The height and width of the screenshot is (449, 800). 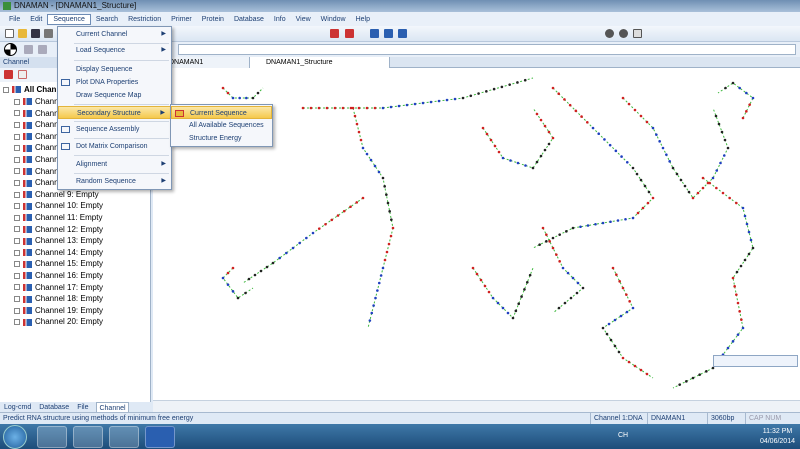 What do you see at coordinates (221, 138) in the screenshot?
I see `menu-item-structure-energy: Structure Energy` at bounding box center [221, 138].